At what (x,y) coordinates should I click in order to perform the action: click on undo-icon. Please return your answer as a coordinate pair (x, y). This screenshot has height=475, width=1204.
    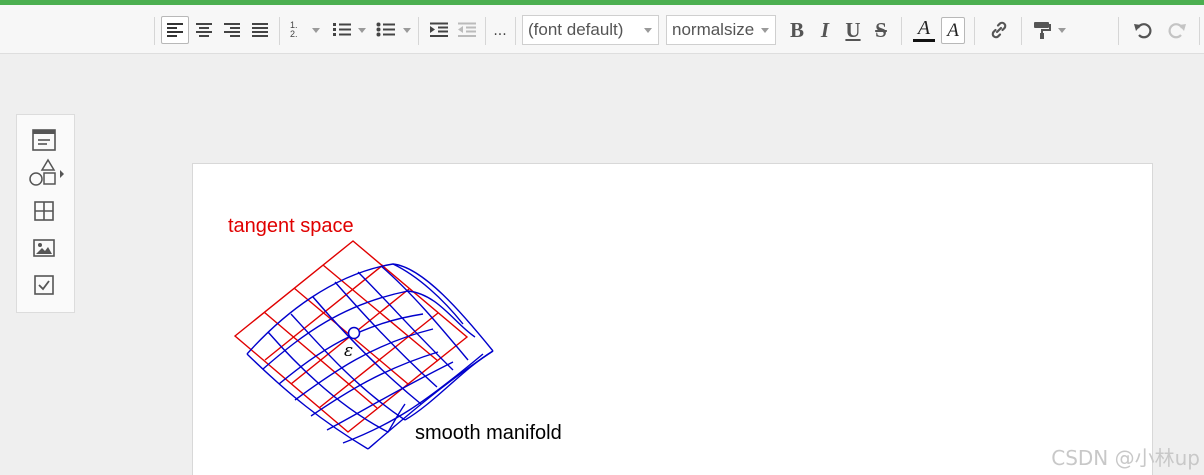
    Looking at the image, I should click on (1143, 31).